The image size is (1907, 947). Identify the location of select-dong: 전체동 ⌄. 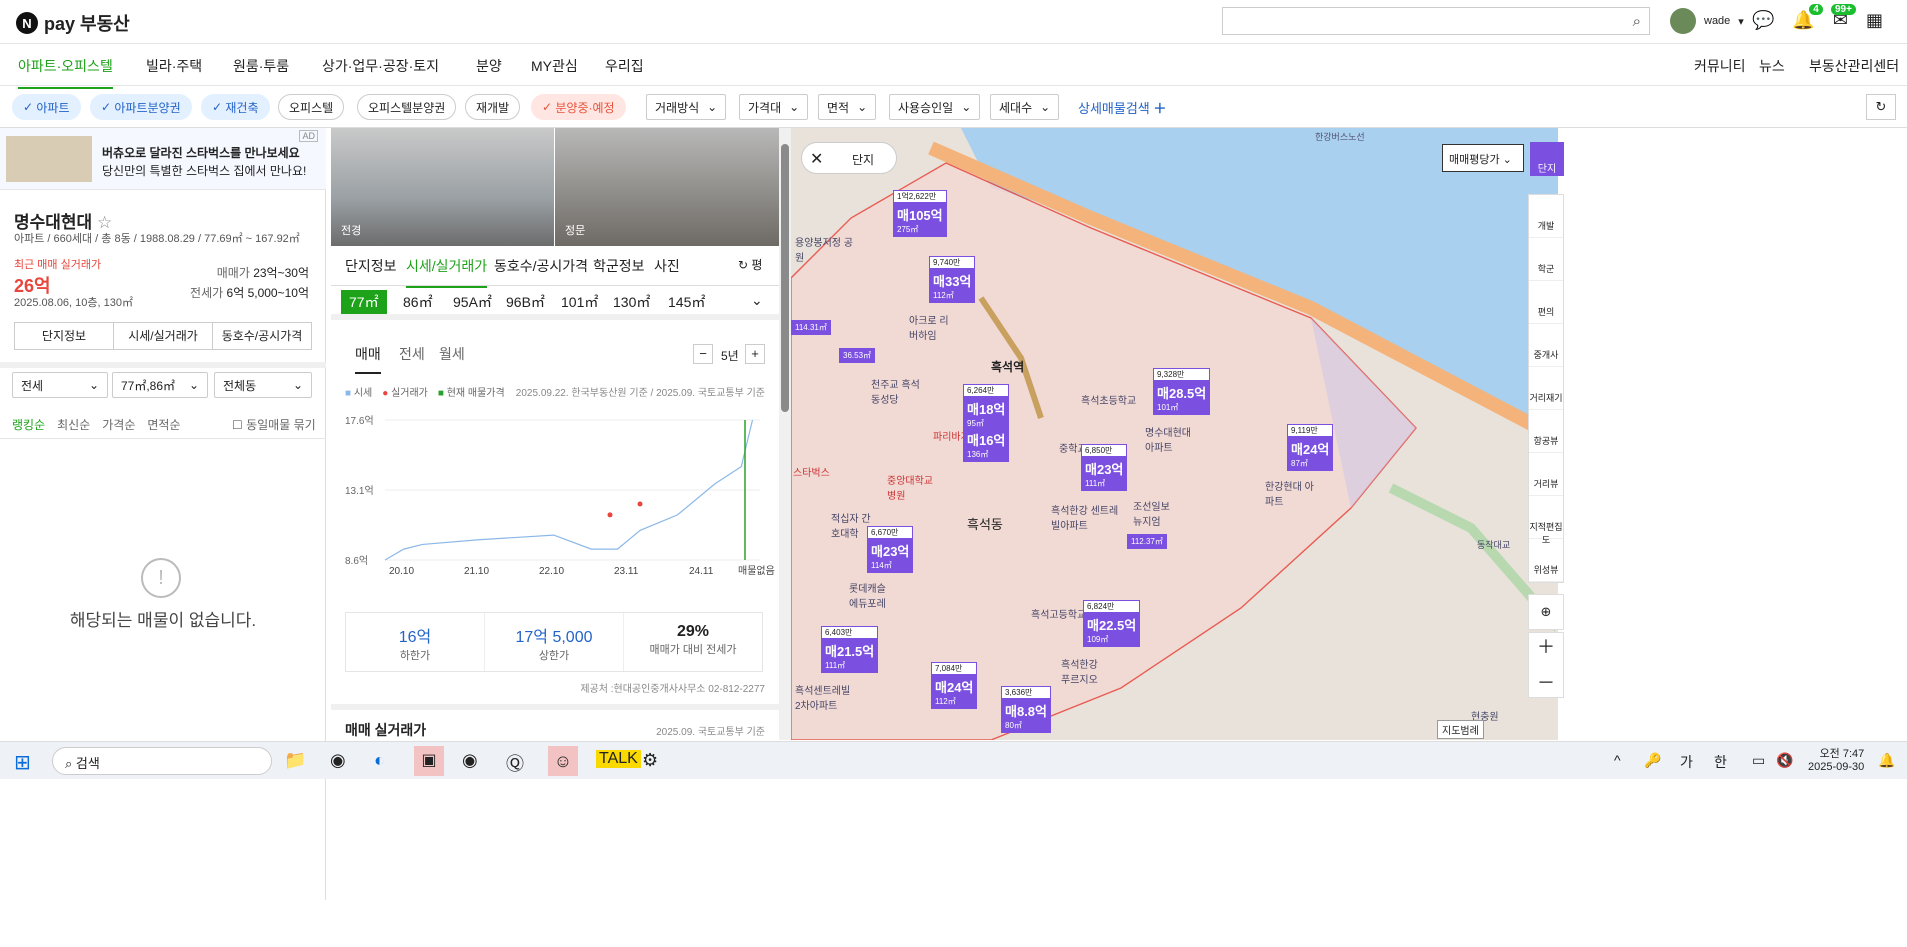
(263, 385).